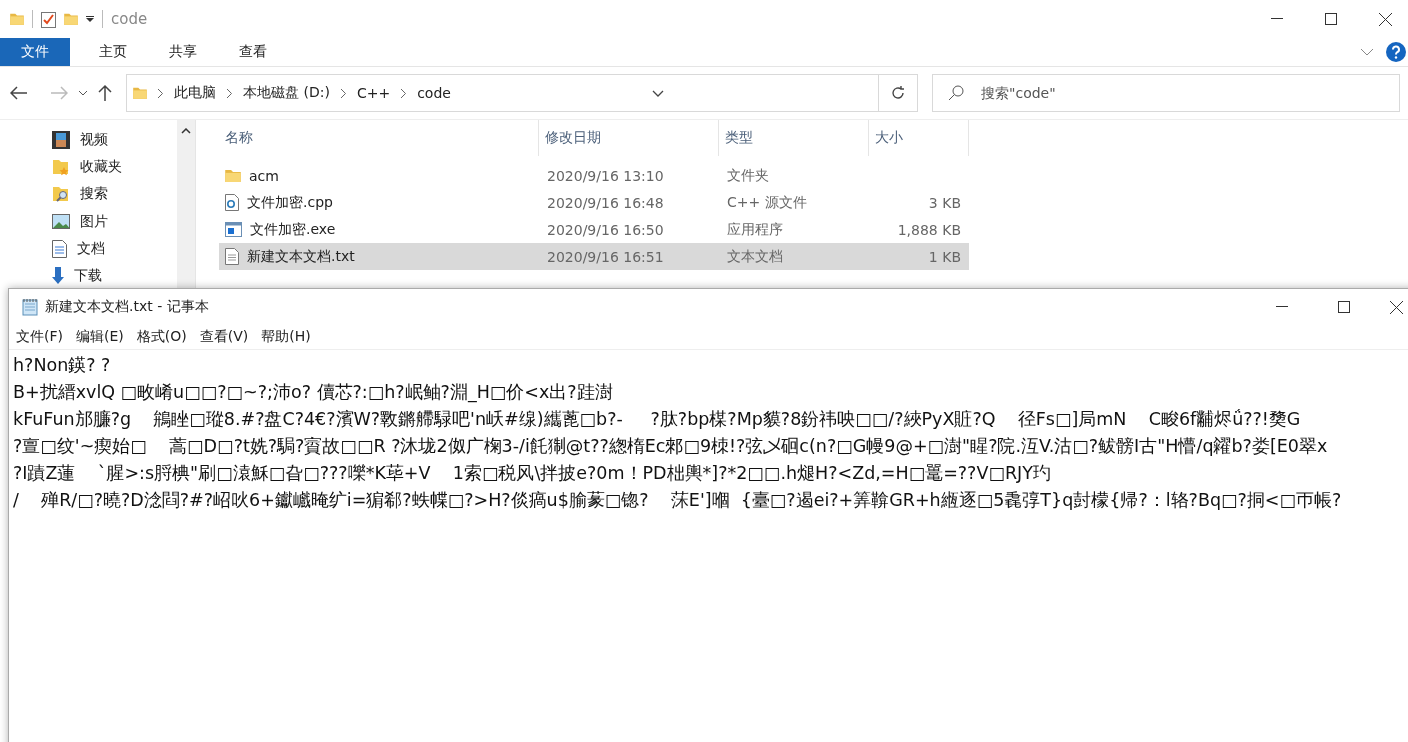 This screenshot has width=1408, height=742. What do you see at coordinates (19, 93) in the screenshot?
I see `back-icon` at bounding box center [19, 93].